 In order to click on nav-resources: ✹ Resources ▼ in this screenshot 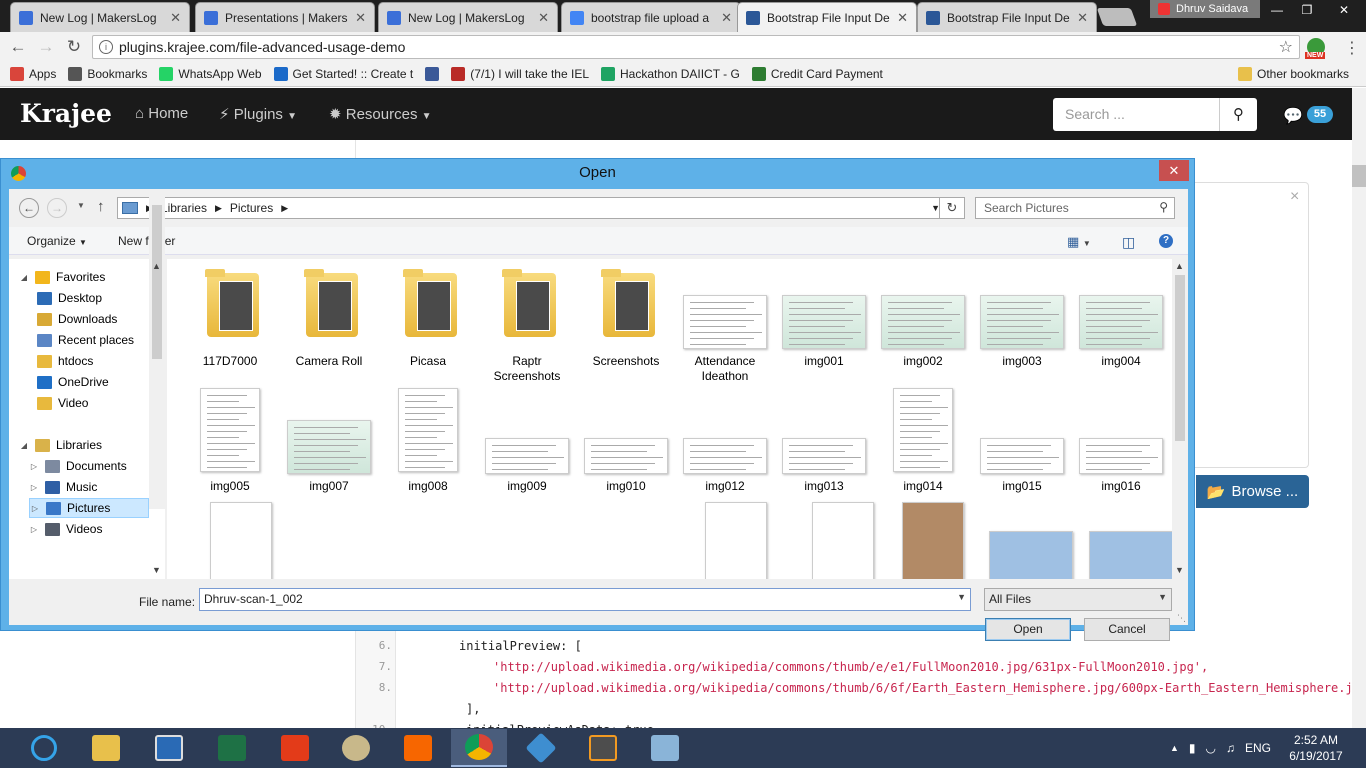, I will do `click(380, 114)`.